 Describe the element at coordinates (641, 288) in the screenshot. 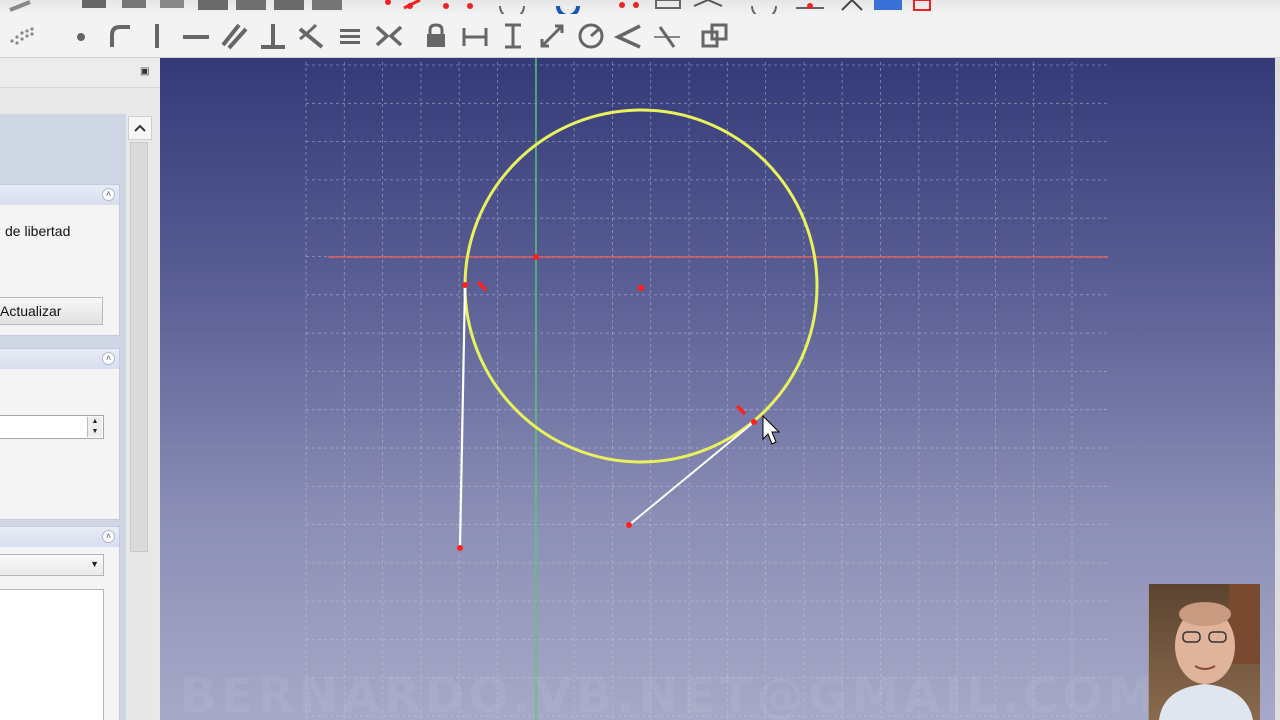

I see `circle-center-point` at that location.